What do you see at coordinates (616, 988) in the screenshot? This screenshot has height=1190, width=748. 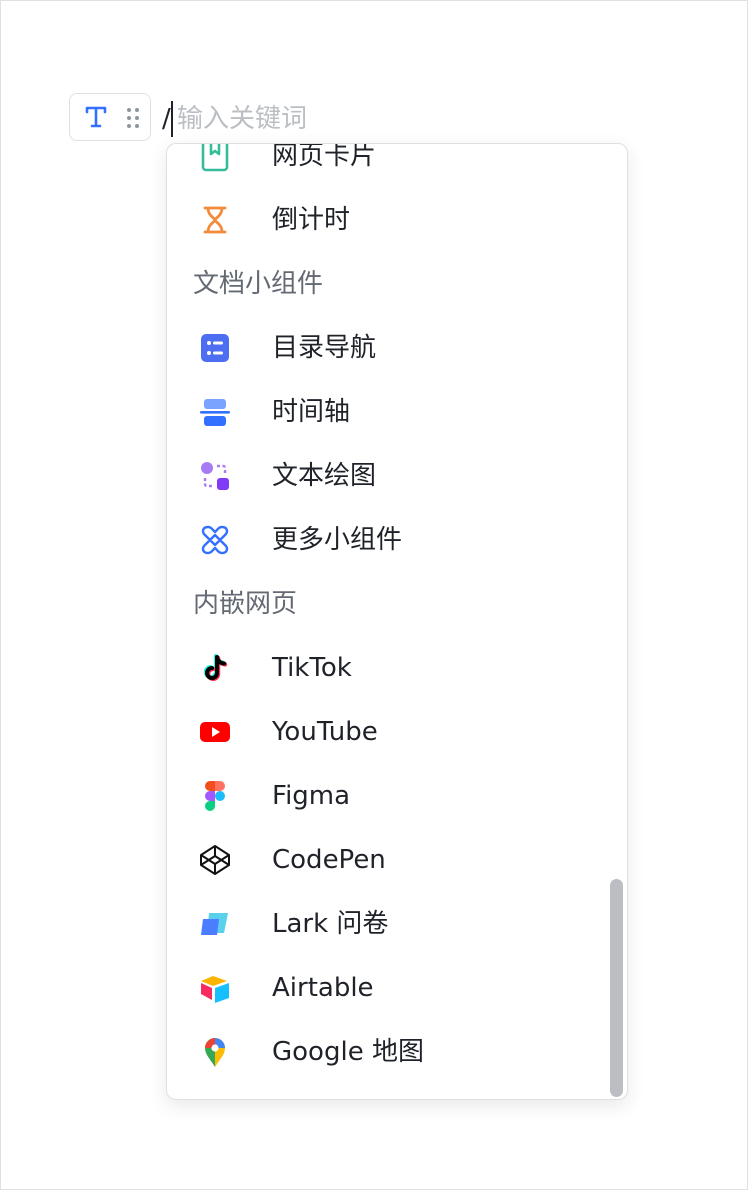 I see `menu-scrollbar` at bounding box center [616, 988].